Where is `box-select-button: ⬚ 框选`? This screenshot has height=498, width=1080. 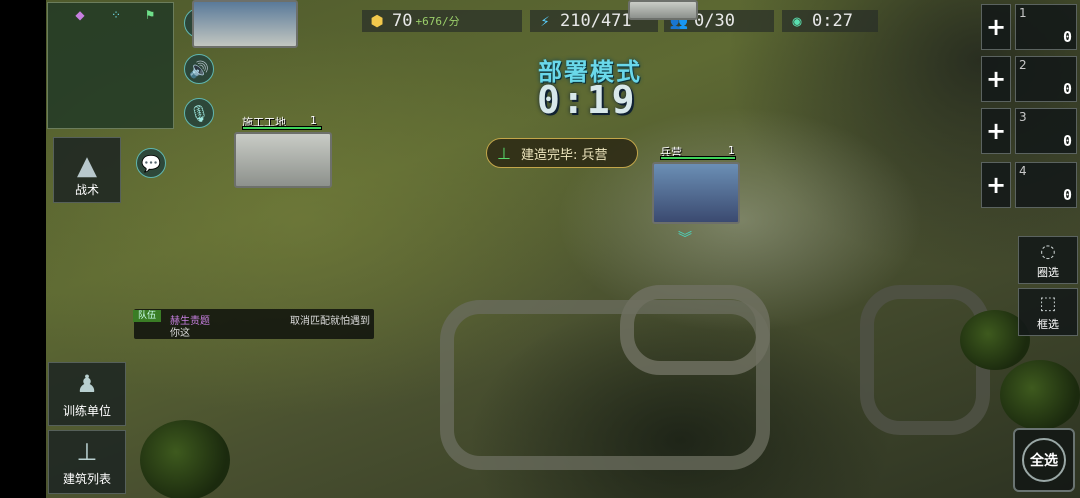 box-select-button: ⬚ 框选 is located at coordinates (1048, 312).